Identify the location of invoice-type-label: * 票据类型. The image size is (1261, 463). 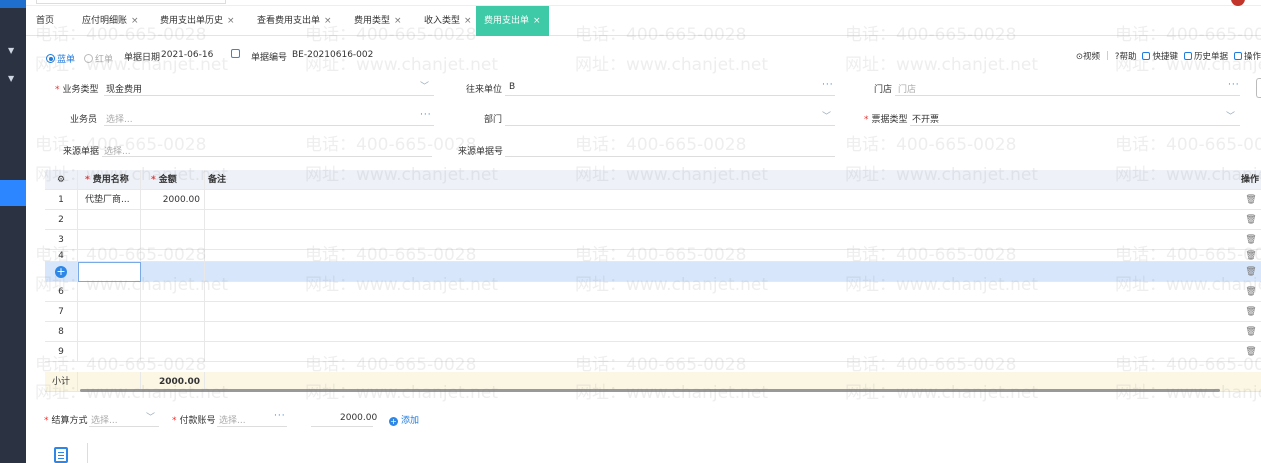
(886, 120).